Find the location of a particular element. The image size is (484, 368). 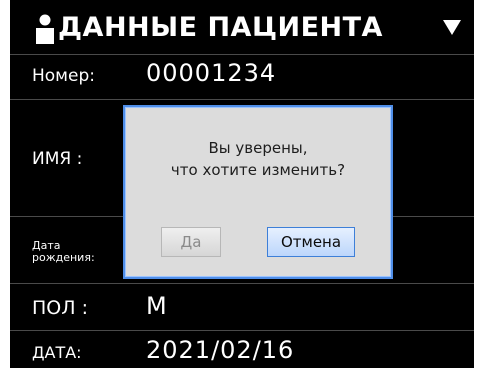

header: ДАННЫЕ ПАЦИЕНТА is located at coordinates (242, 27).